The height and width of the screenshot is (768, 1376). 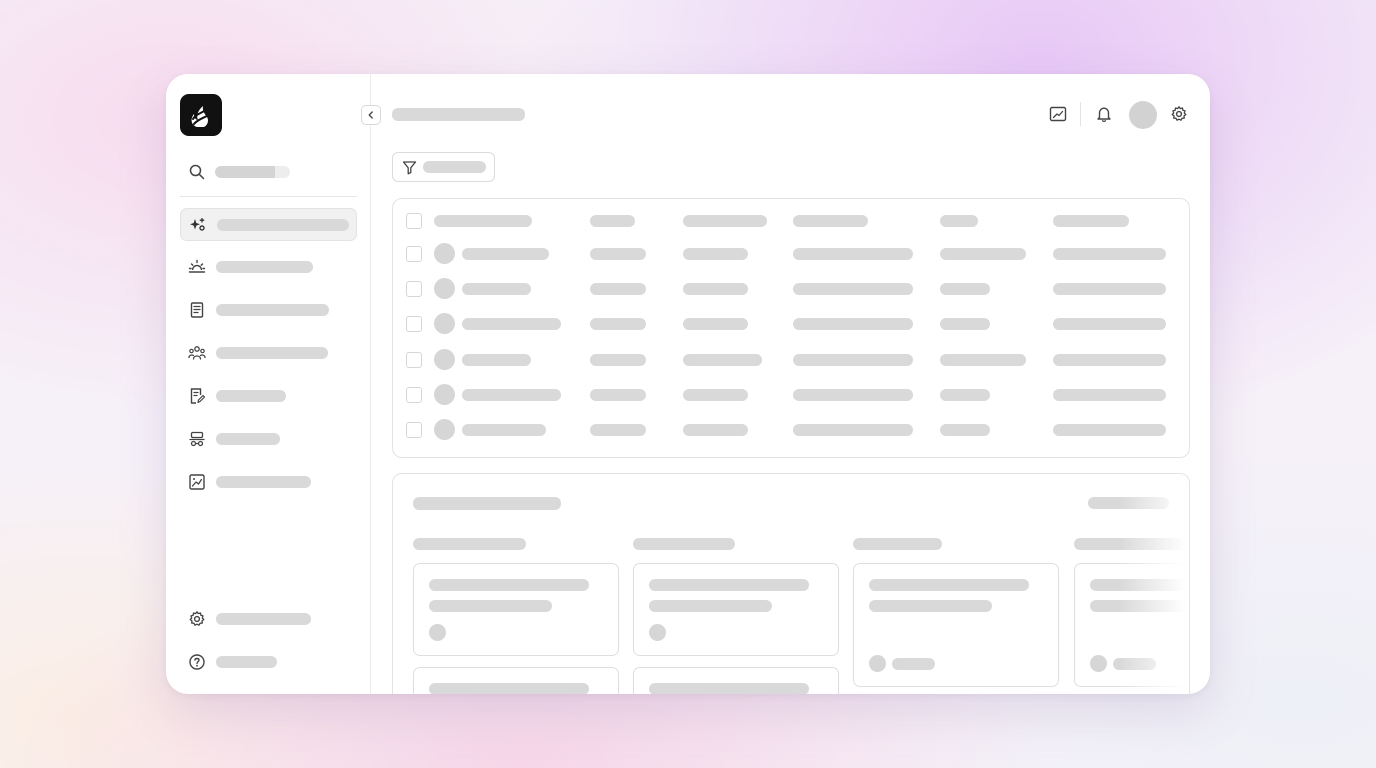 I want to click on chevron-left-icon, so click(x=370, y=115).